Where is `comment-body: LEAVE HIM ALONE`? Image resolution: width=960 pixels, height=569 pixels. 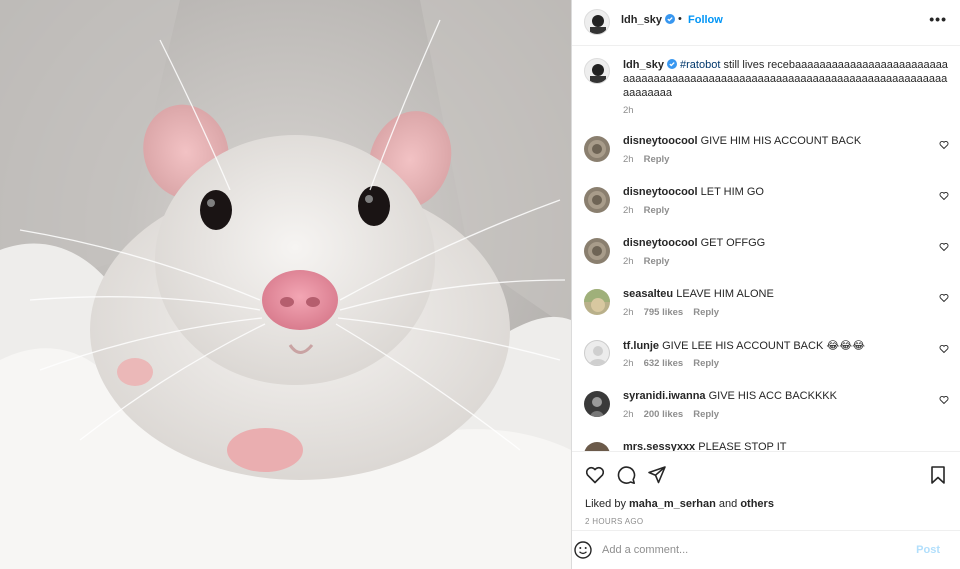
comment-body: LEAVE HIM ALONE is located at coordinates (725, 294).